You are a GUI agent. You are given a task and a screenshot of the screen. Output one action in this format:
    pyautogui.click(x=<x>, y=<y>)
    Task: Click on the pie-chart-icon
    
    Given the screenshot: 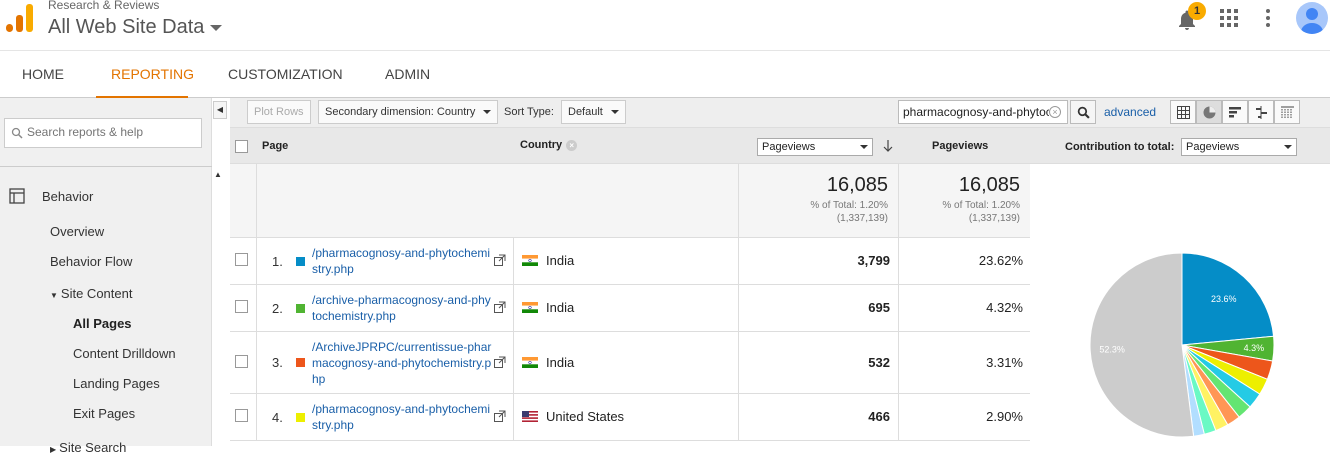 What is the action you would take?
    pyautogui.click(x=1209, y=112)
    